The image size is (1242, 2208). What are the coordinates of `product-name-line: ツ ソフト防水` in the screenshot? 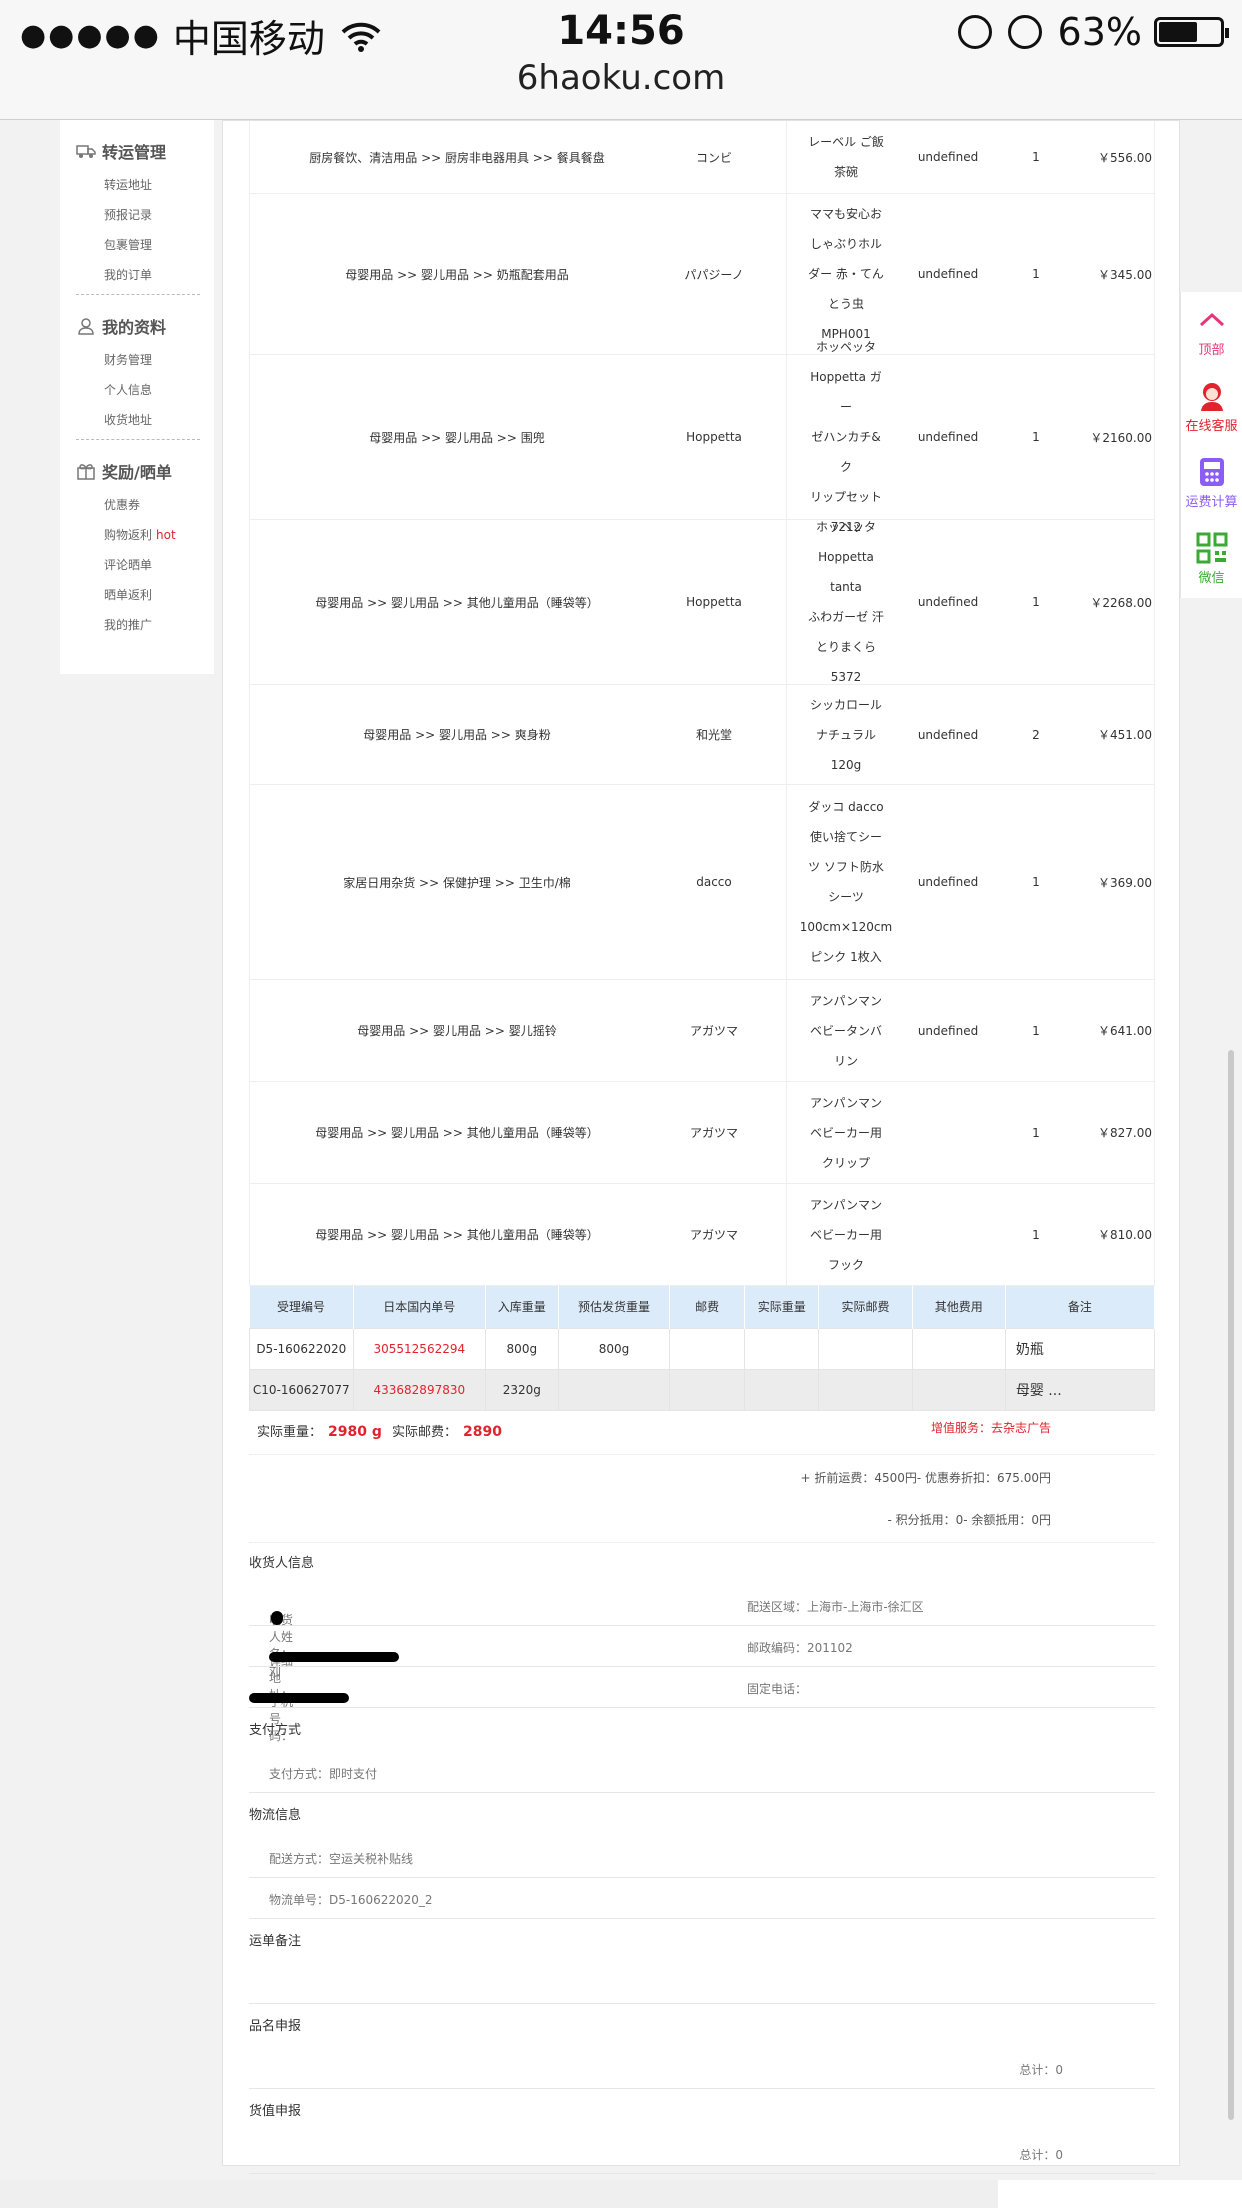 It's located at (846, 867).